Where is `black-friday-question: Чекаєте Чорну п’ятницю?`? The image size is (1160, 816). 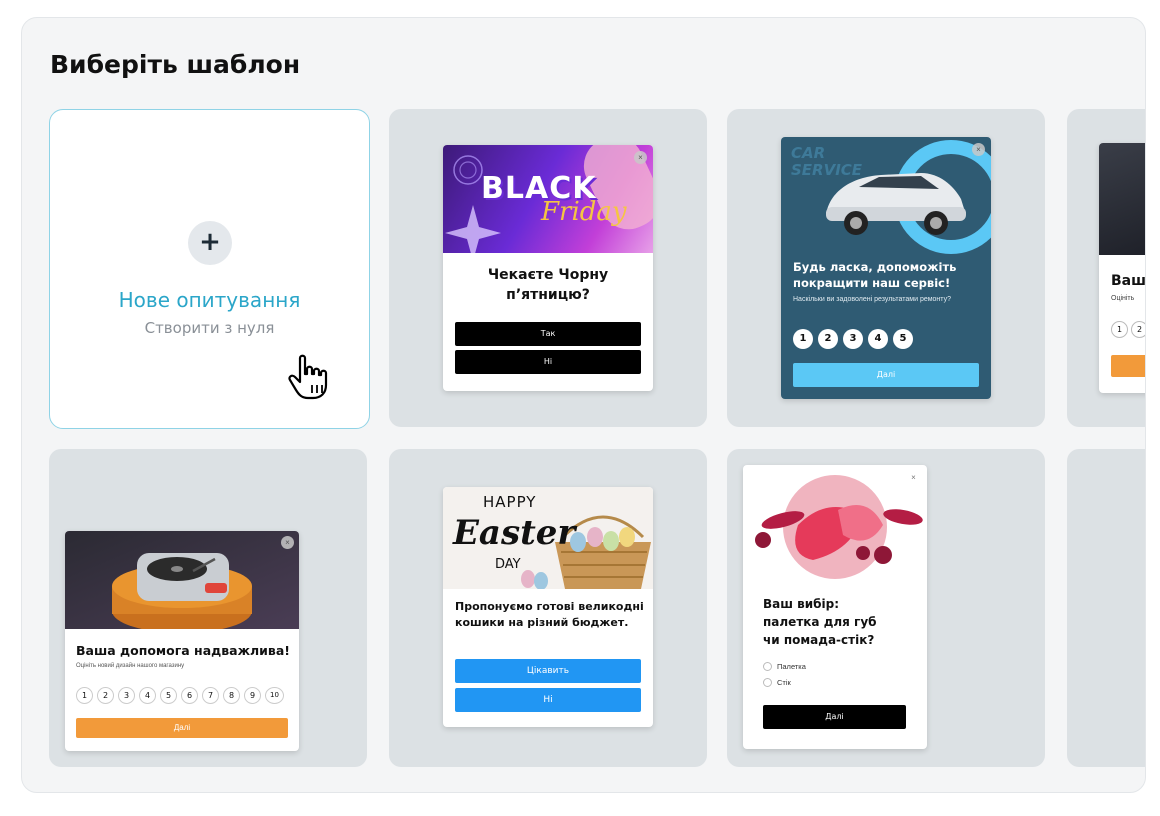 black-friday-question: Чекаєте Чорну п’ятницю? is located at coordinates (548, 285).